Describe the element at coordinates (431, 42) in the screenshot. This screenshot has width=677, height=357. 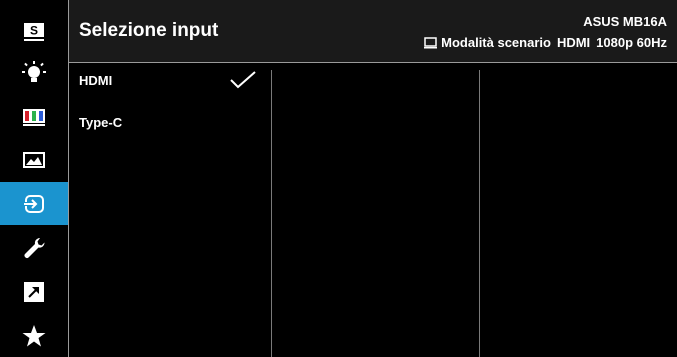
I see `monitor-icon` at that location.